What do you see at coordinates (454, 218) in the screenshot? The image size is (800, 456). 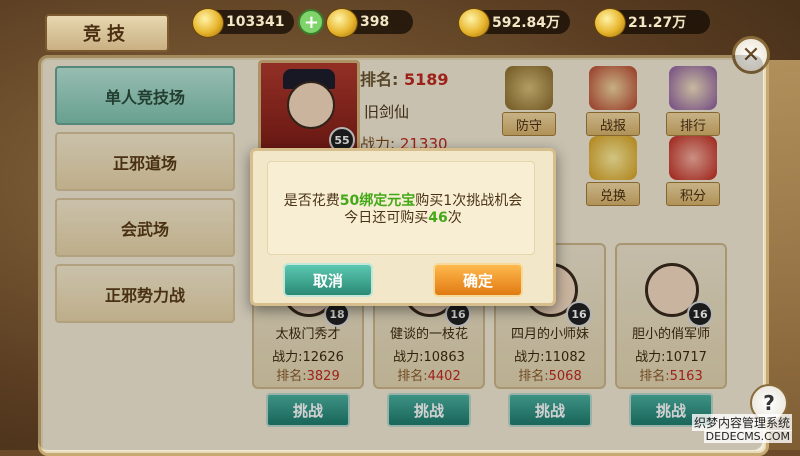 I see `dialog-text: 次` at bounding box center [454, 218].